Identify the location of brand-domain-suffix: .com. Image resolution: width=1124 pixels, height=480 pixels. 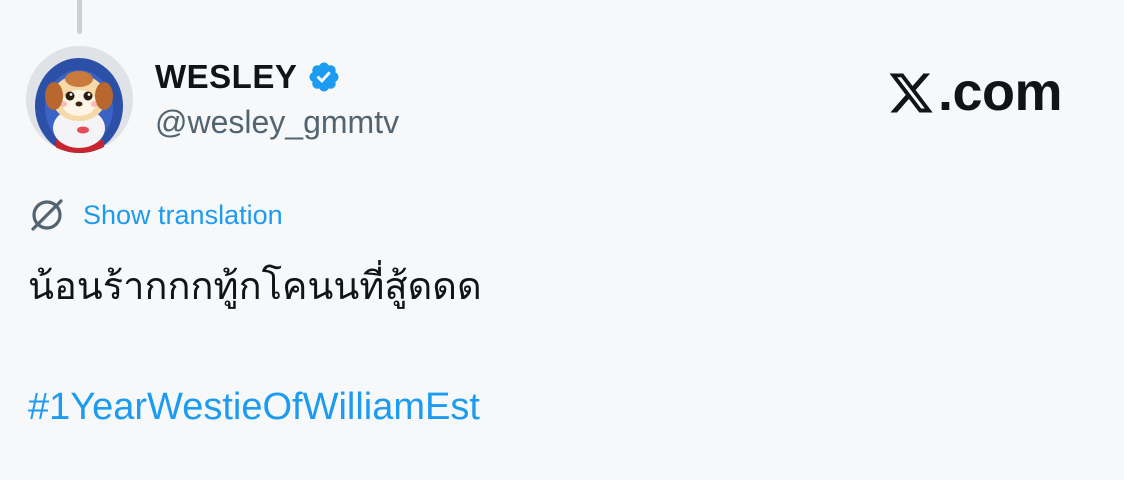
(1000, 92).